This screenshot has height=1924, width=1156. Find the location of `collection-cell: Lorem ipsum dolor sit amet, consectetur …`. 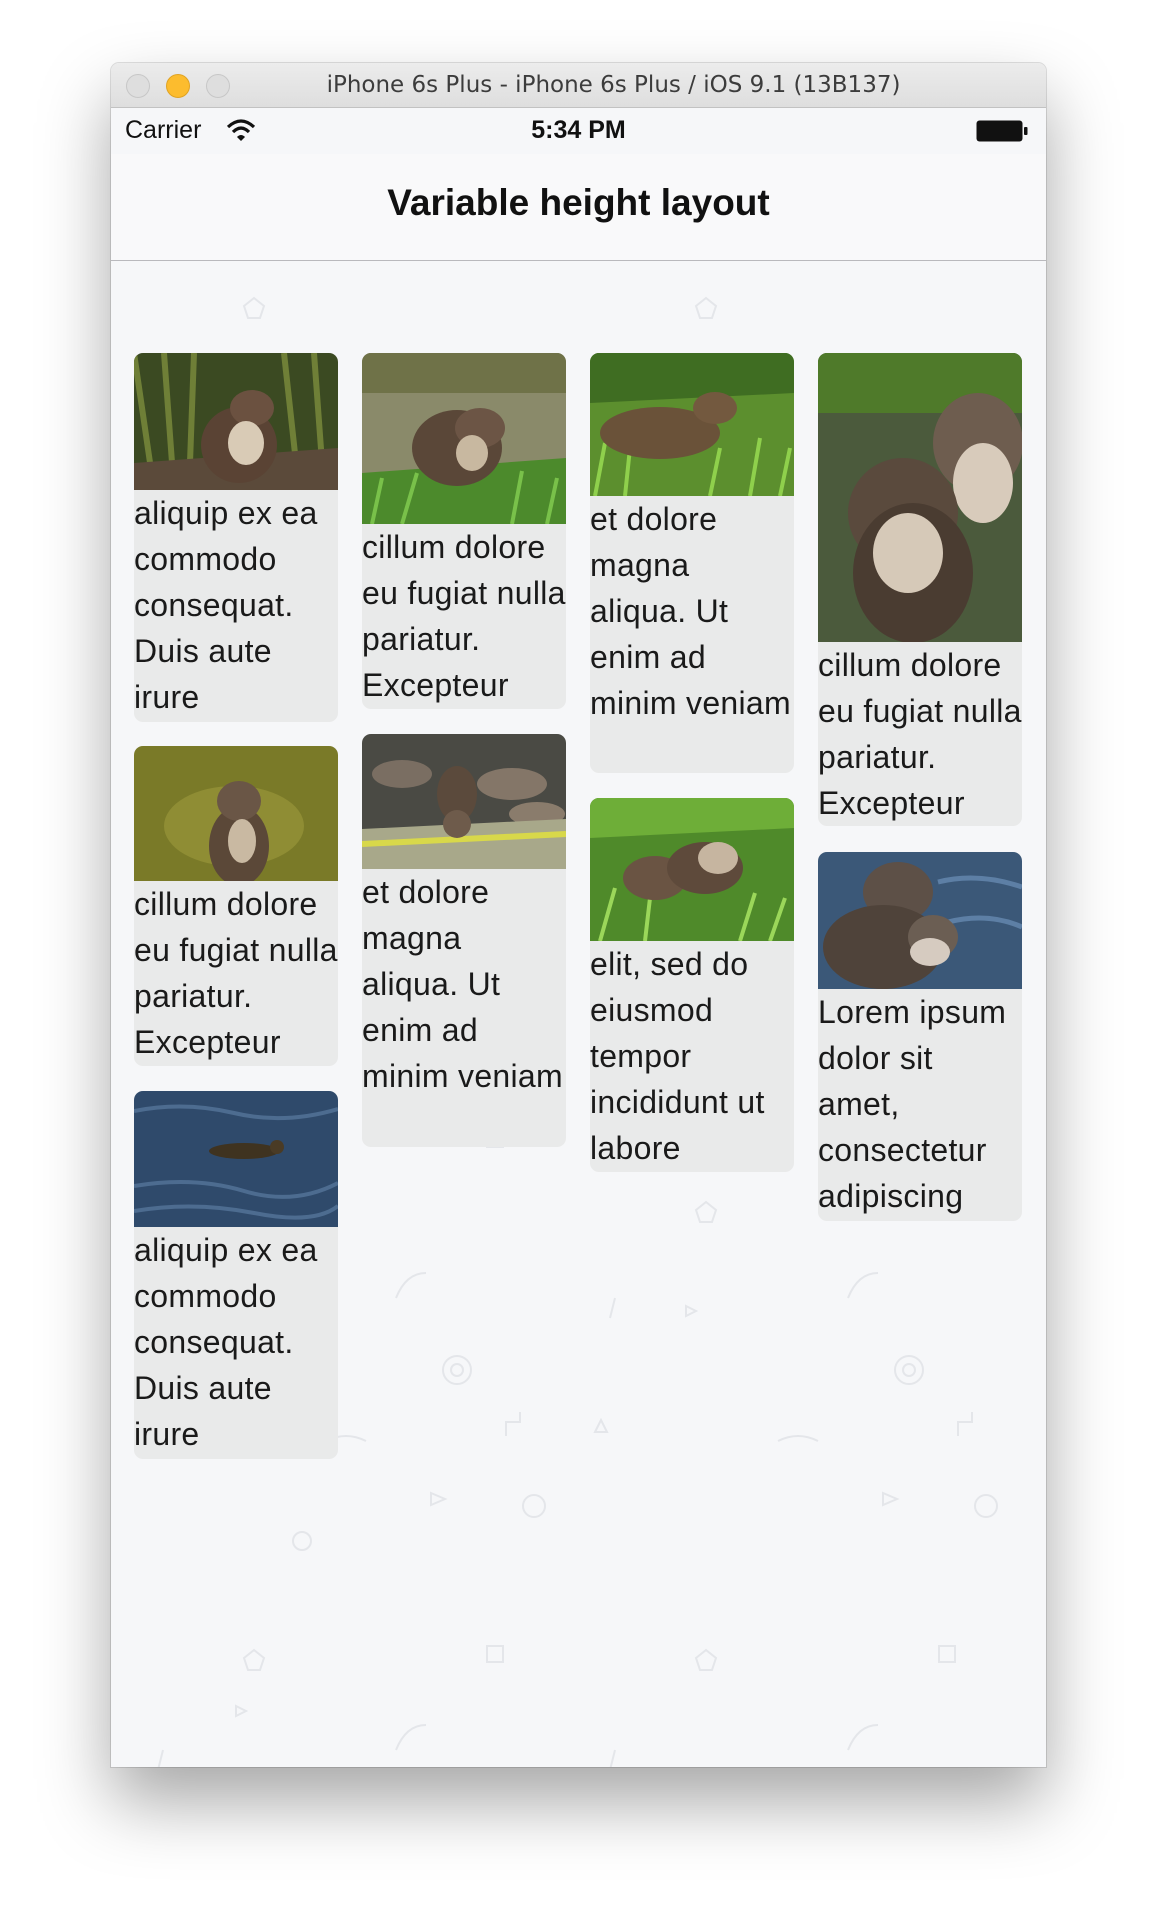

collection-cell: Lorem ipsum dolor sit amet, consectetur … is located at coordinates (920, 1036).